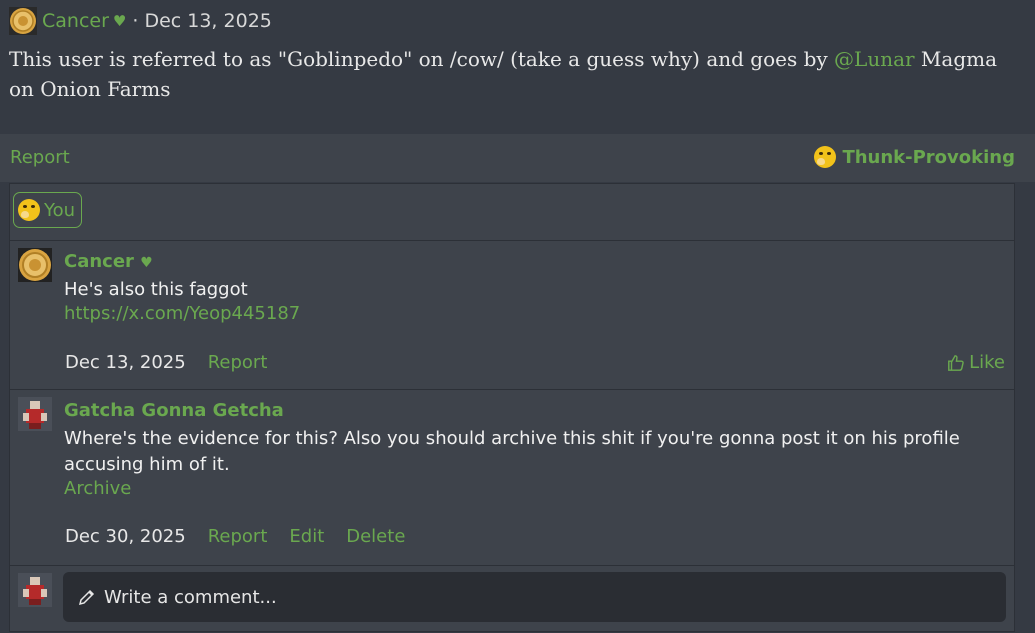  What do you see at coordinates (35, 590) in the screenshot?
I see `current-user-avatar` at bounding box center [35, 590].